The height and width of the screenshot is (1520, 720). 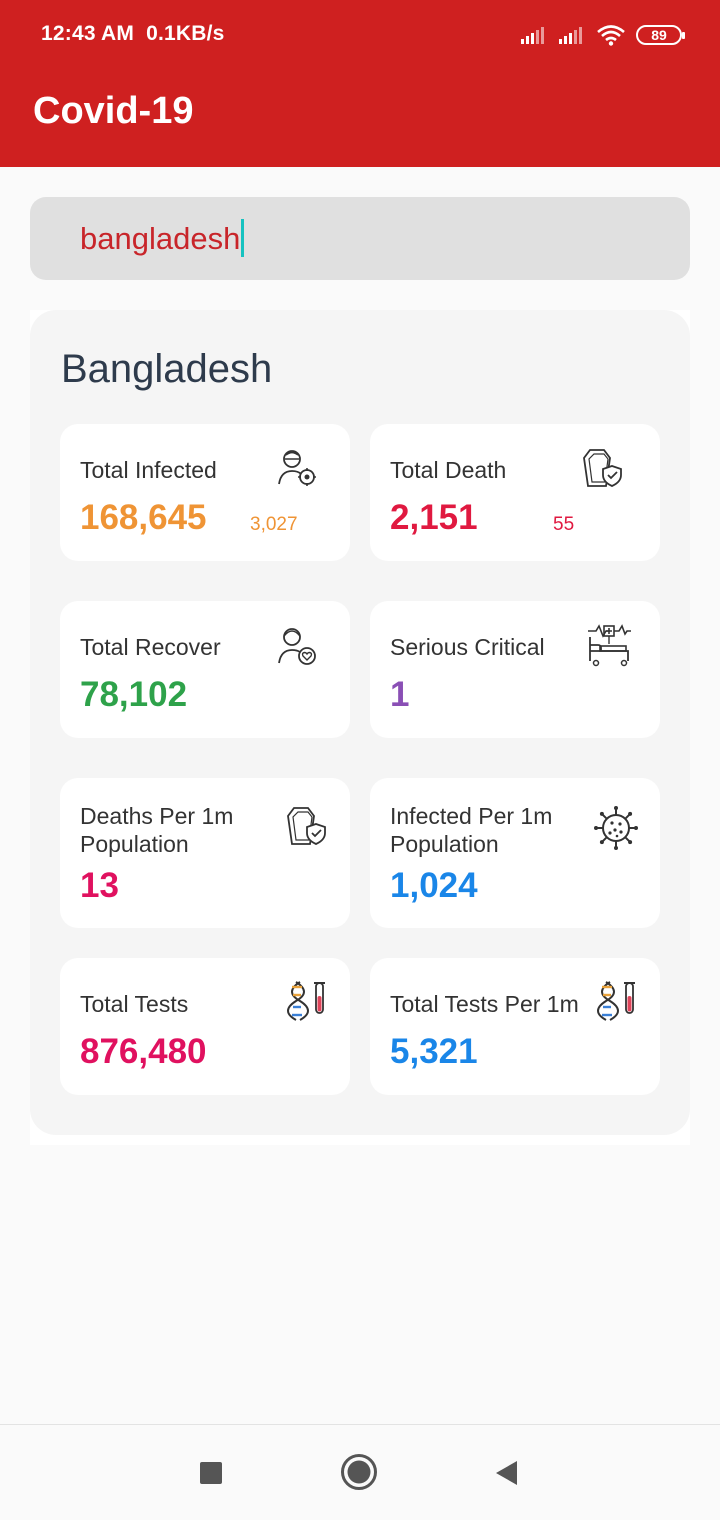 I want to click on virus-icon, so click(x=616, y=828).